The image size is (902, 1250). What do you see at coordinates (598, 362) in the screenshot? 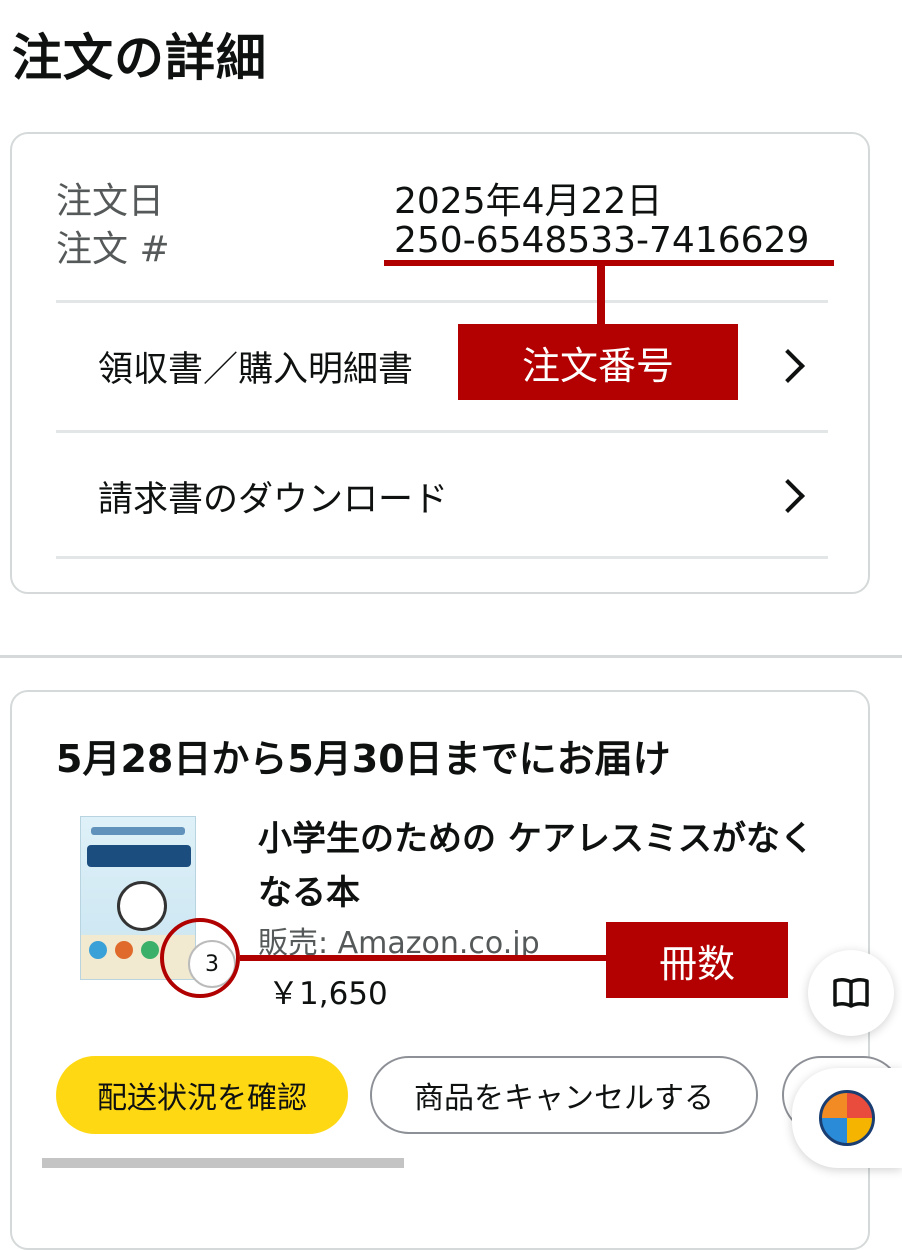
I see `order-number-annotation: 注文番号` at bounding box center [598, 362].